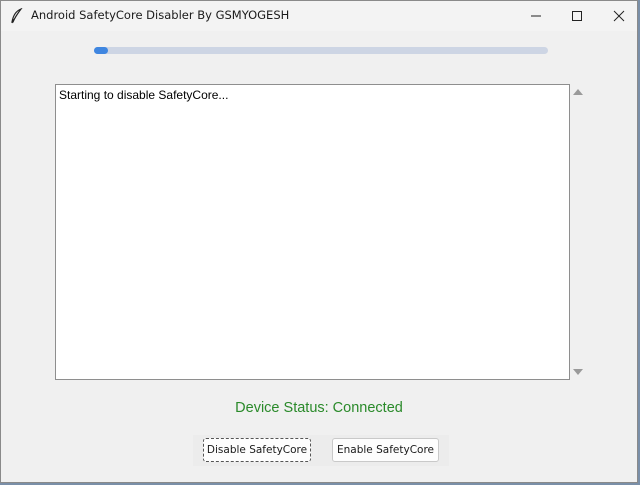 The image size is (640, 485). What do you see at coordinates (160, 15) in the screenshot?
I see `window-title: Android SafetyCore Disabler By GSMYOGESH` at bounding box center [160, 15].